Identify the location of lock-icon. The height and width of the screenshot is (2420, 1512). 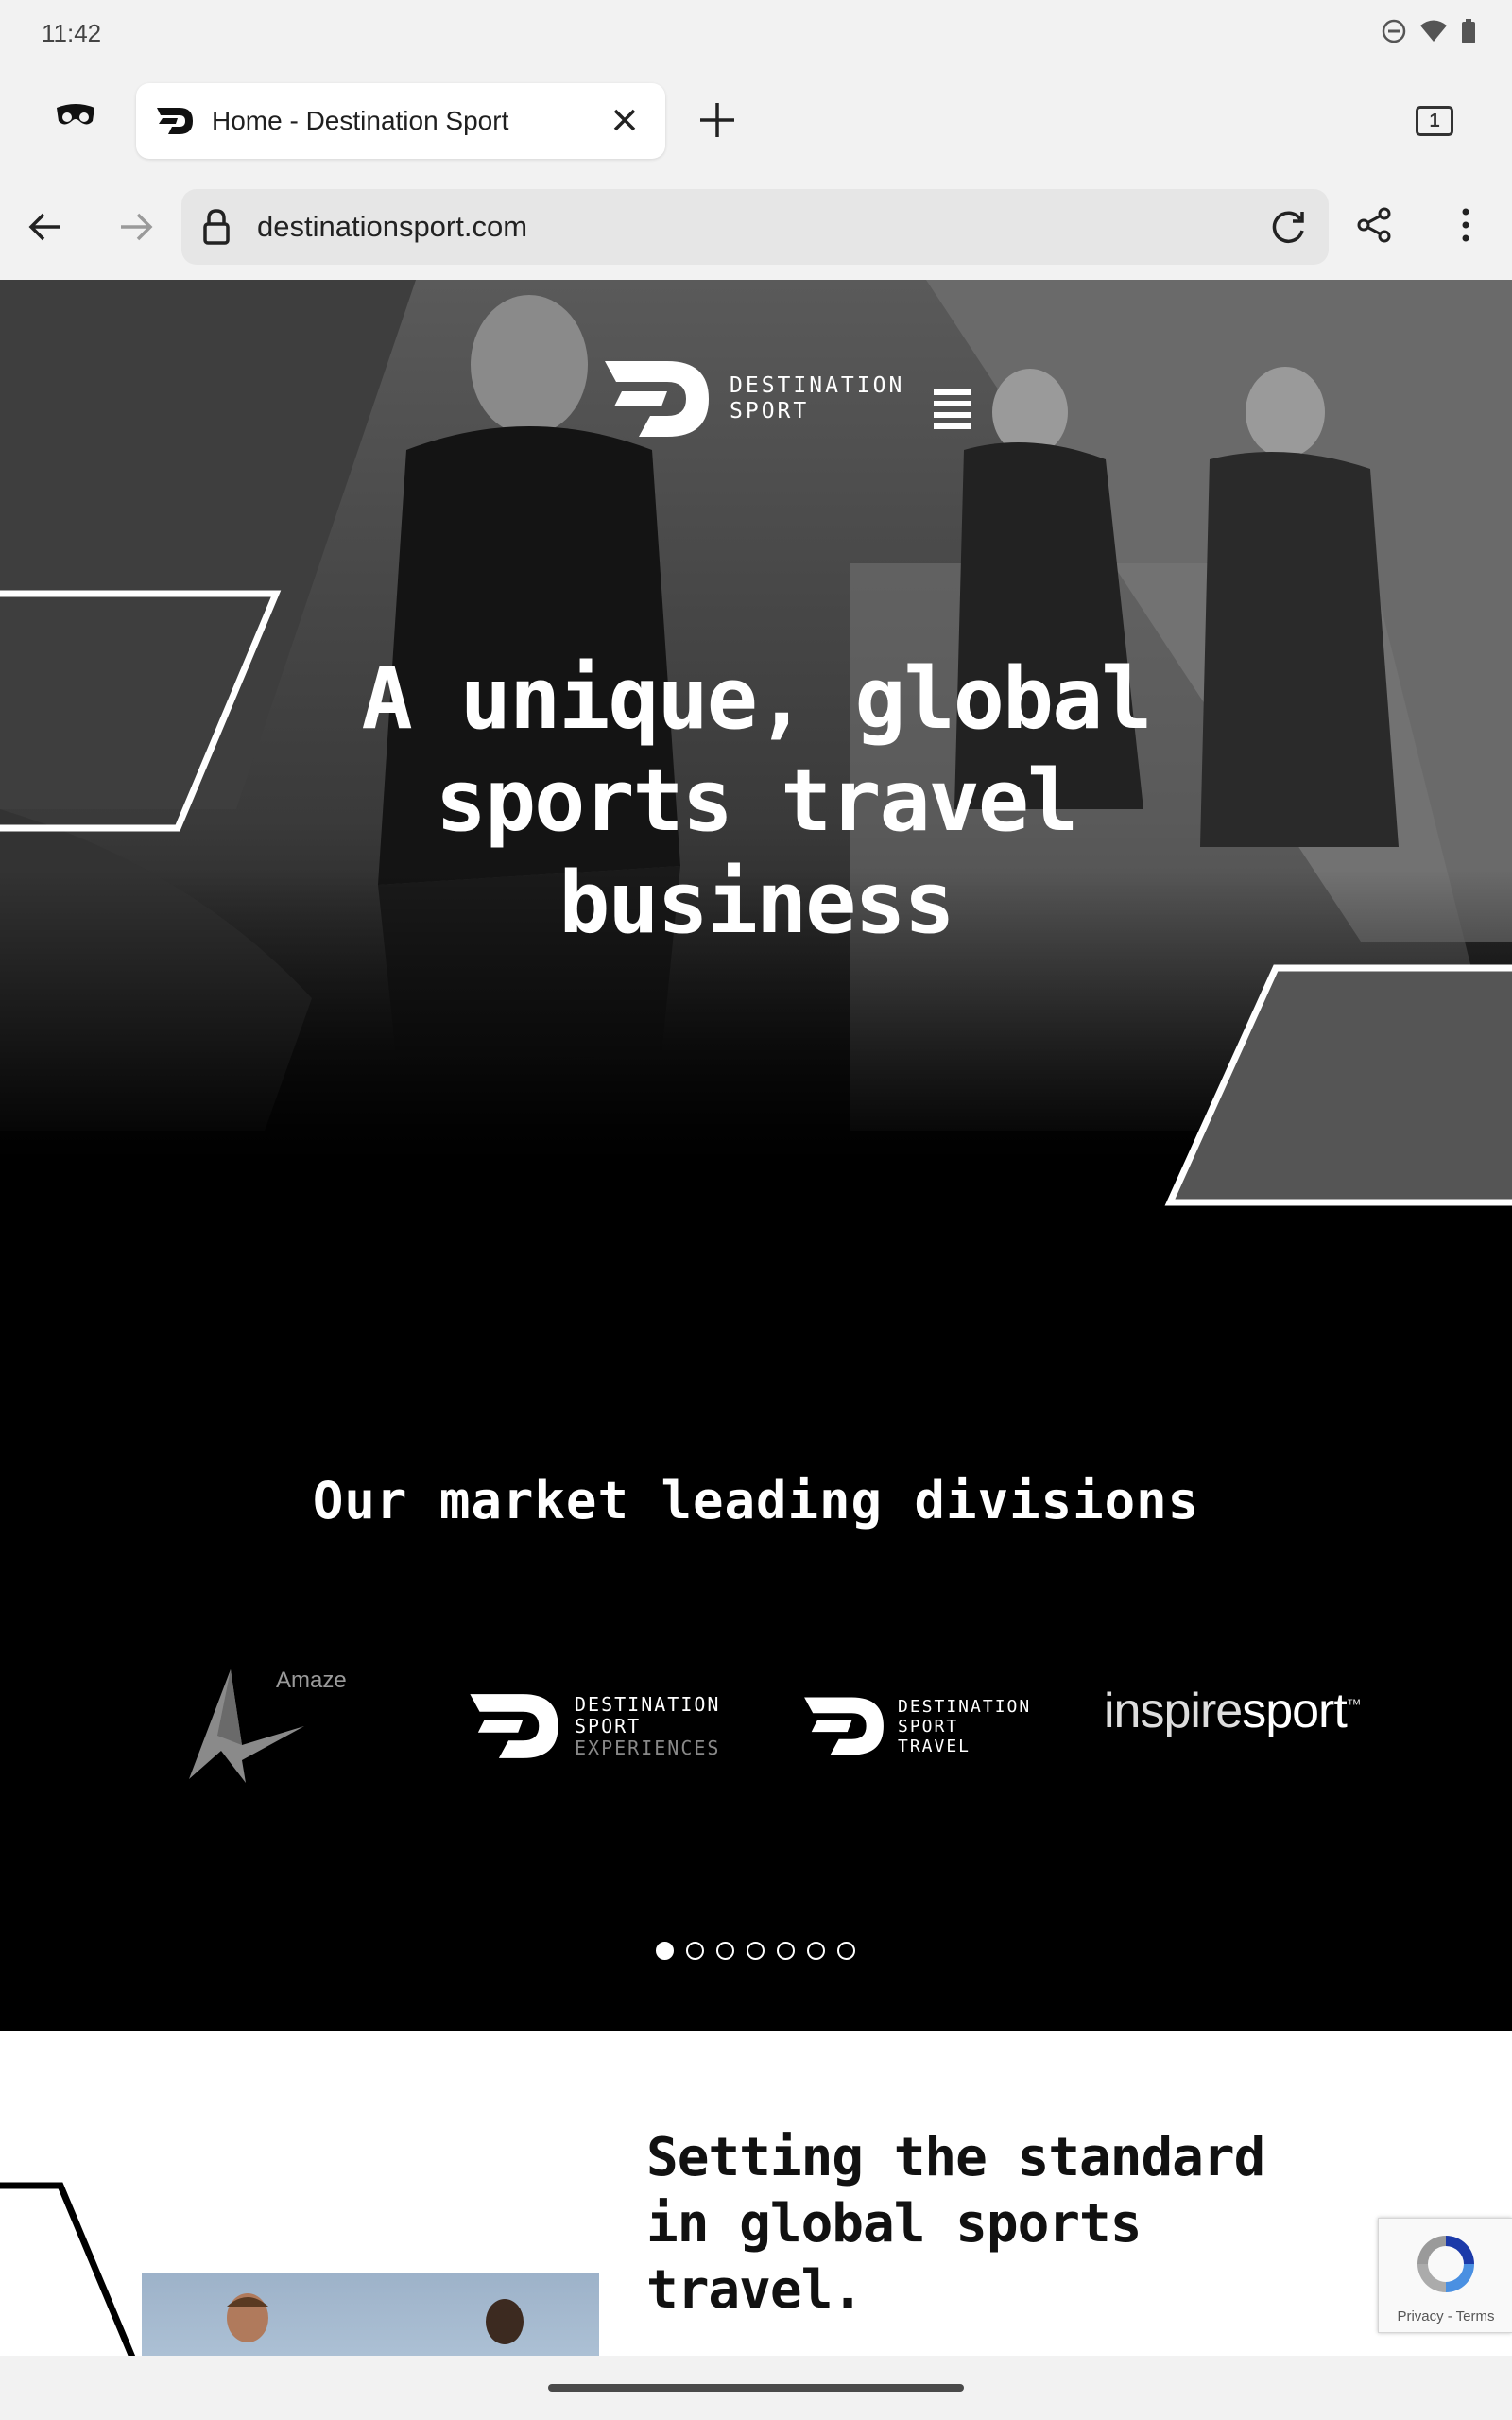
(216, 227).